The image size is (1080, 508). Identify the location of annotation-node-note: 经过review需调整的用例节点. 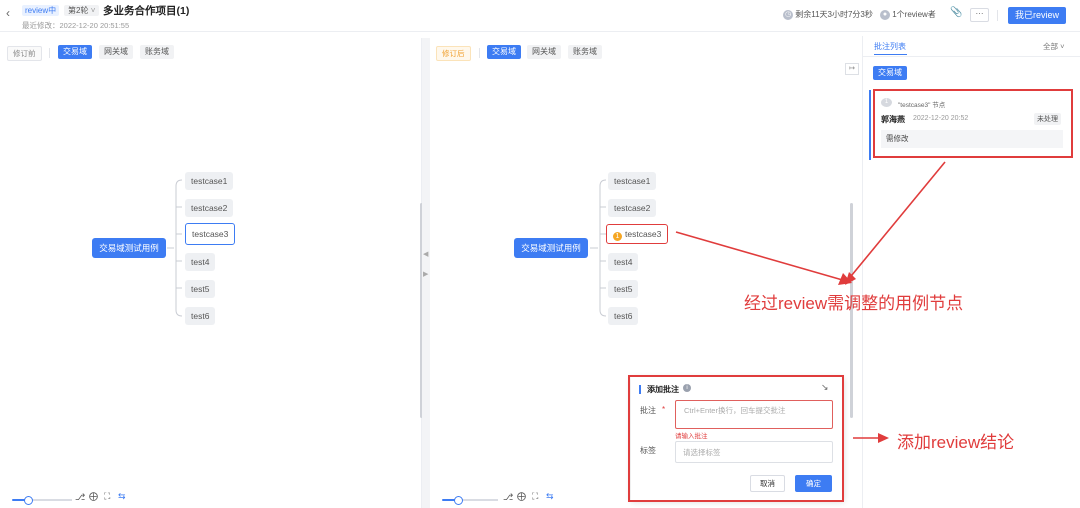
(854, 303).